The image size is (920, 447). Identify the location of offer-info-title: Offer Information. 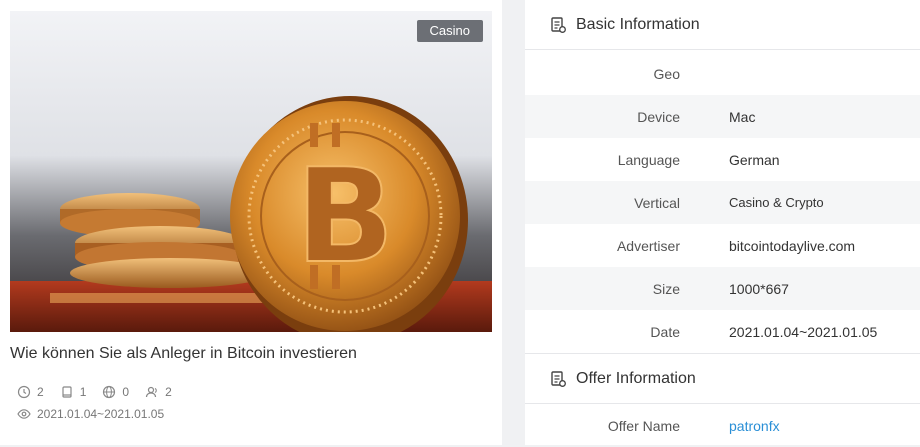
(636, 378).